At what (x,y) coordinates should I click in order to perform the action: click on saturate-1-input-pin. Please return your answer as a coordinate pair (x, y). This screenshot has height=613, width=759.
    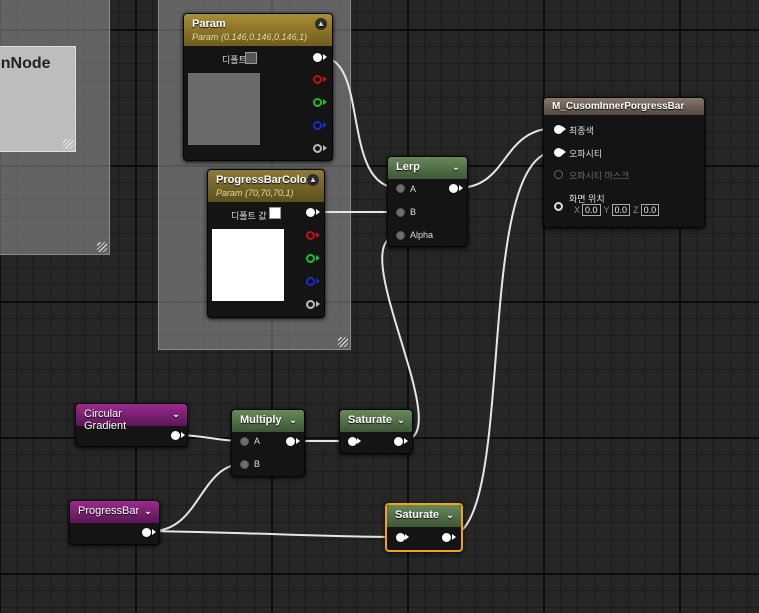
    Looking at the image, I should click on (352, 441).